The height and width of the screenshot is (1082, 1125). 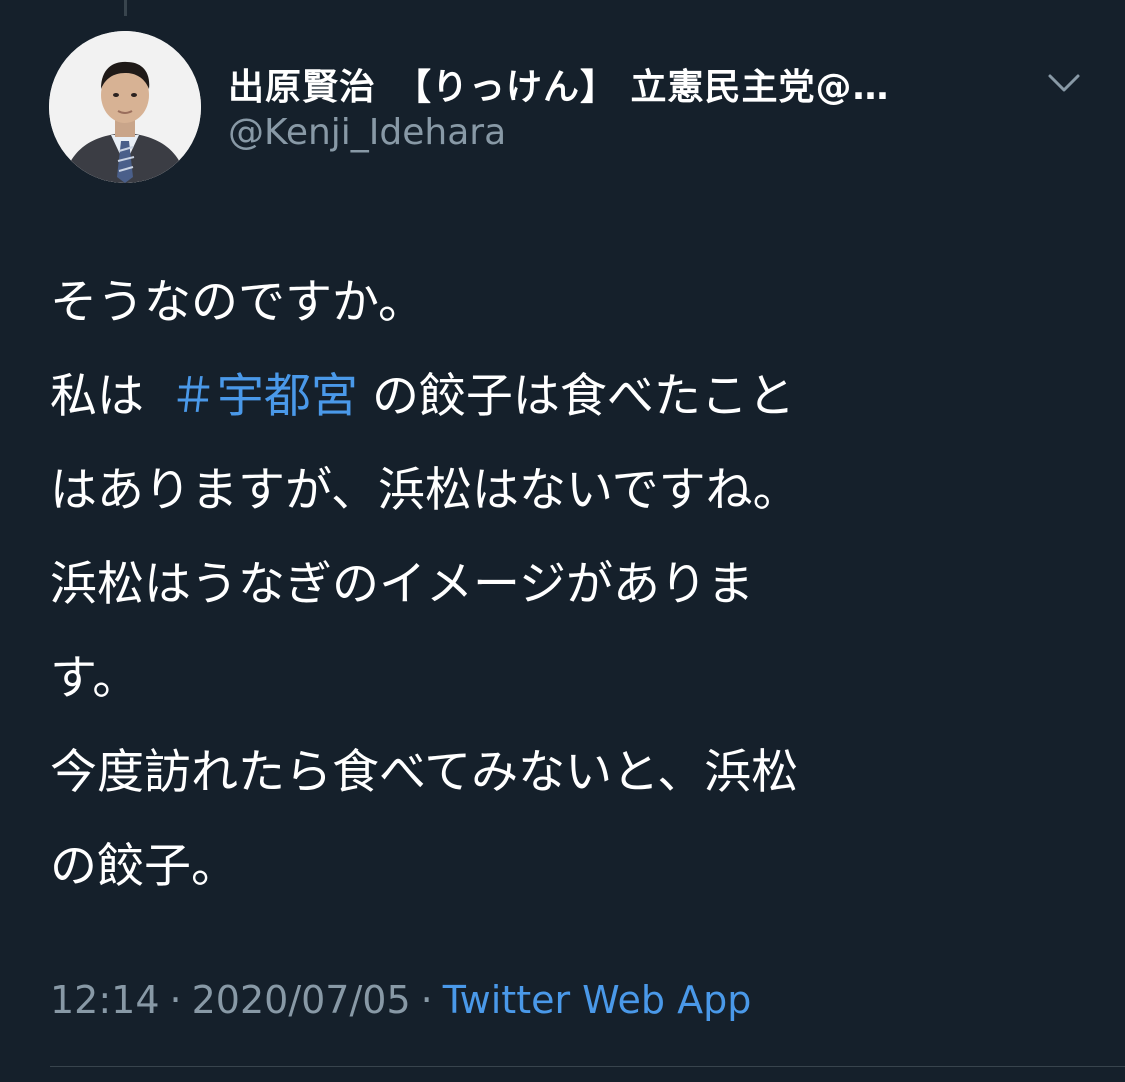 What do you see at coordinates (301, 1000) in the screenshot?
I see `tweet-date: 2020/07/05` at bounding box center [301, 1000].